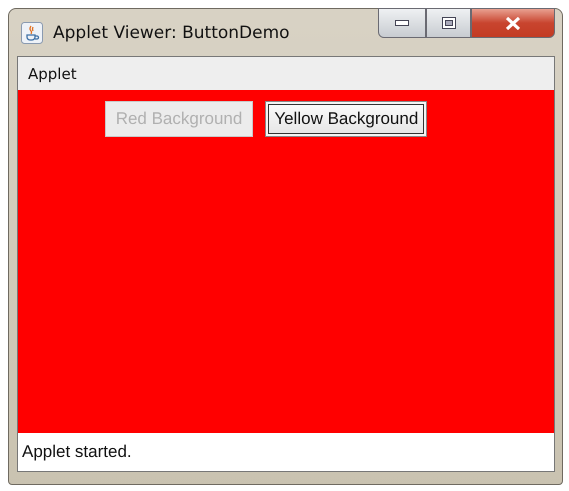 The height and width of the screenshot is (491, 569). What do you see at coordinates (32, 33) in the screenshot?
I see `java-cup-icon` at bounding box center [32, 33].